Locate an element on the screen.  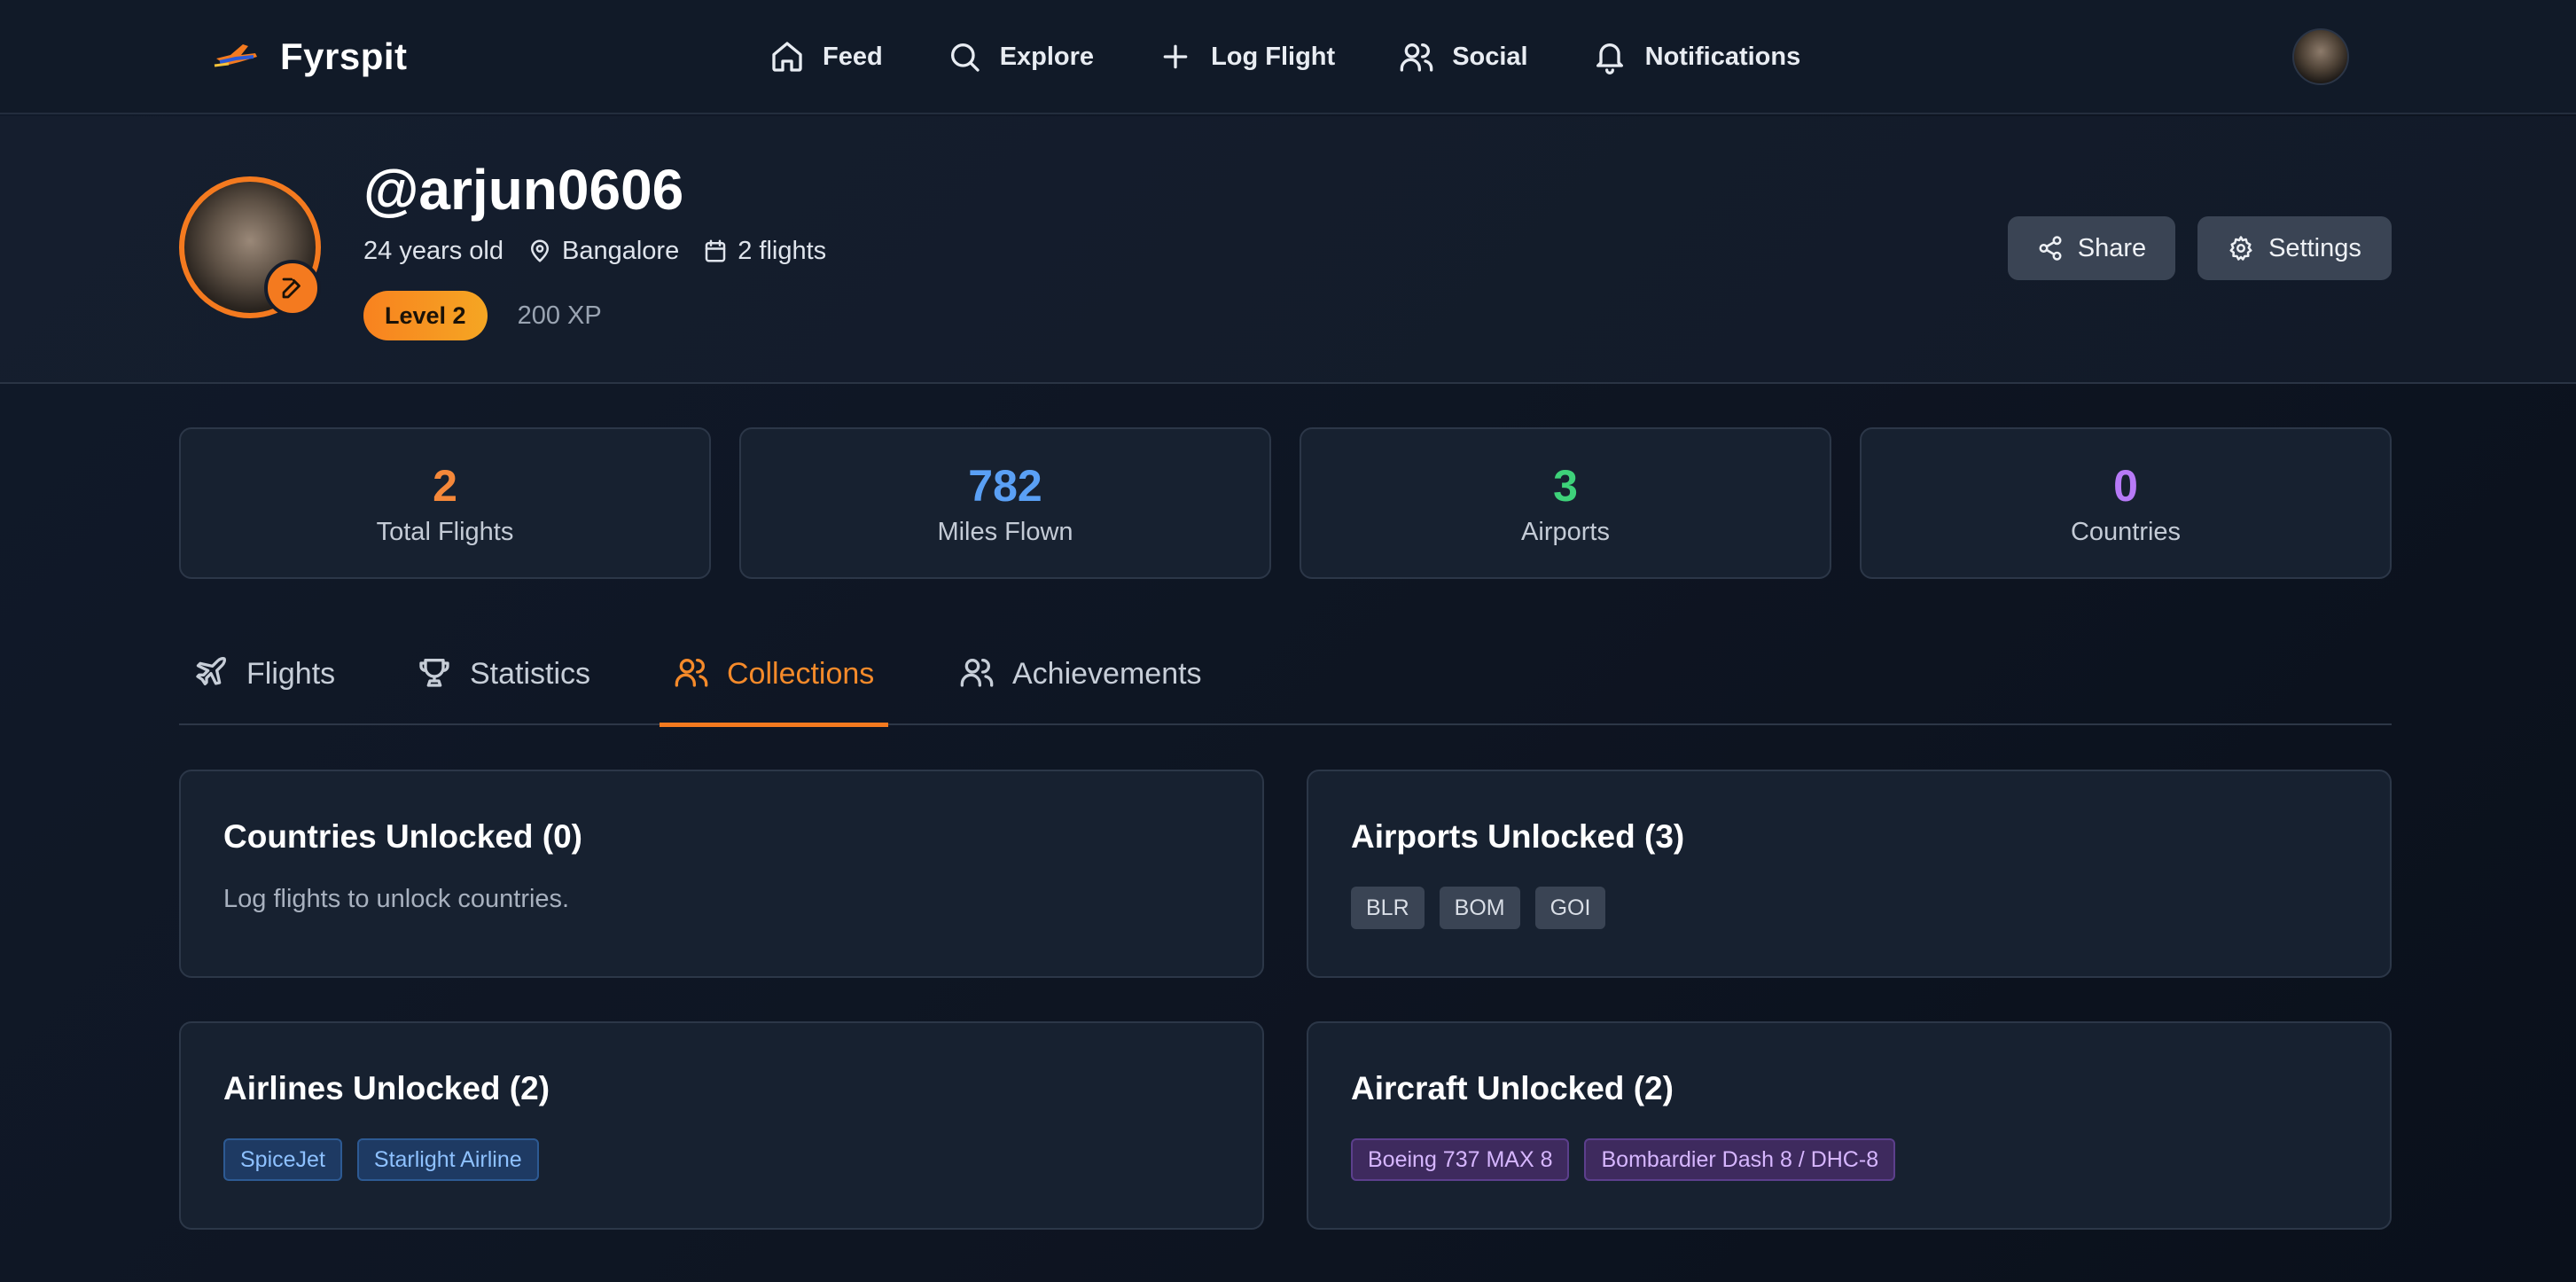
nav-log-flight-label: Log Flight is located at coordinates (1273, 56).